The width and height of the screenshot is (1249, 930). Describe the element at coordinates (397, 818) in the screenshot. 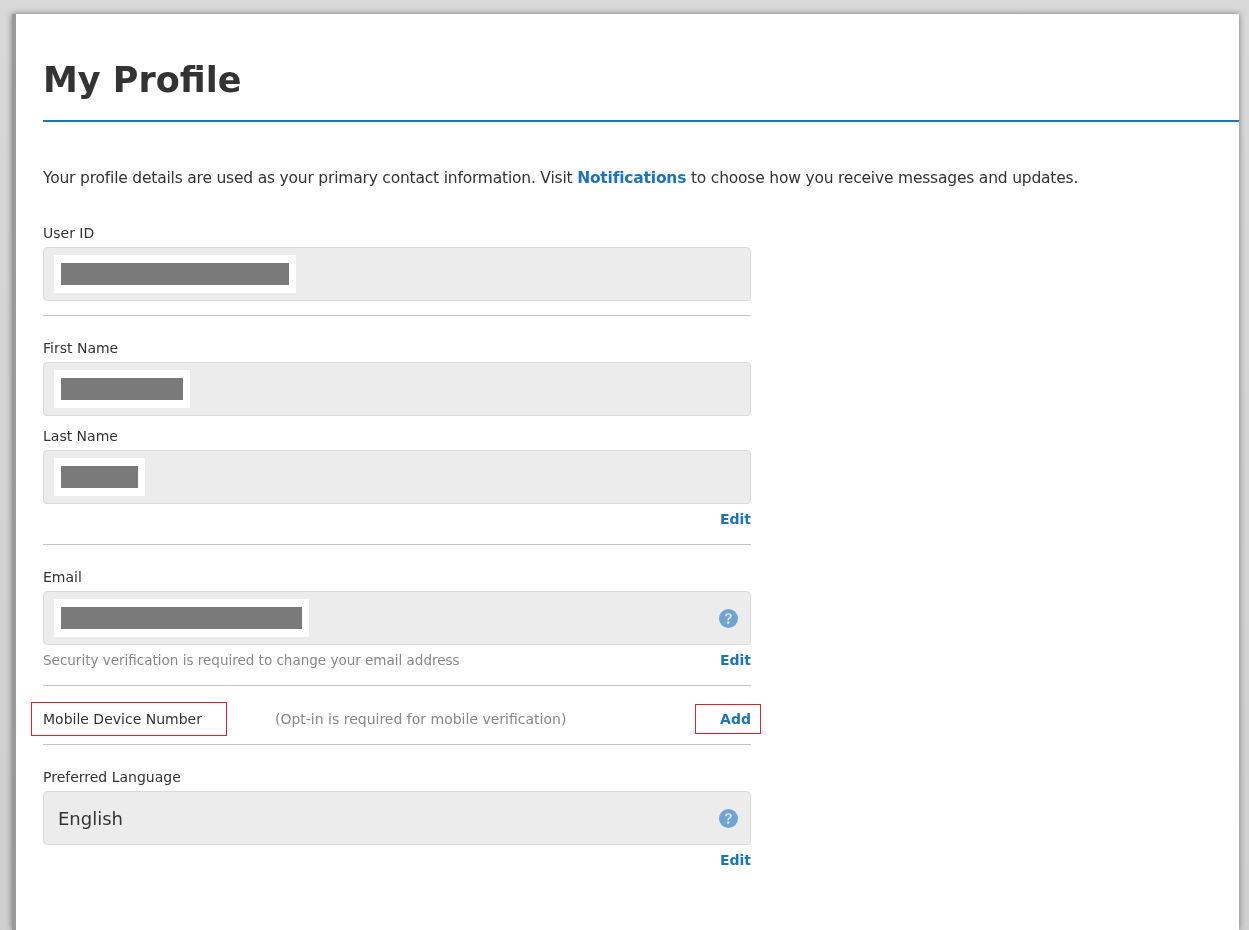

I see `input-field: English` at that location.